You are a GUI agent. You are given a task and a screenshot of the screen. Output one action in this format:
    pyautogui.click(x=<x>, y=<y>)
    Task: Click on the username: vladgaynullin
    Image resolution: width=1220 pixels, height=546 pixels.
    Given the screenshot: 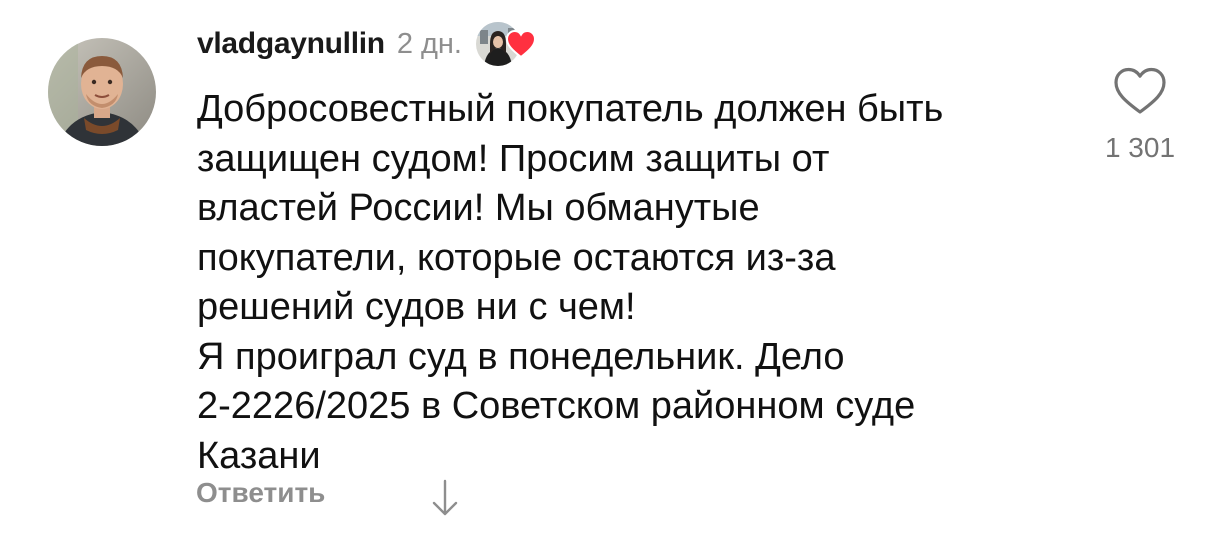 What is the action you would take?
    pyautogui.click(x=291, y=44)
    